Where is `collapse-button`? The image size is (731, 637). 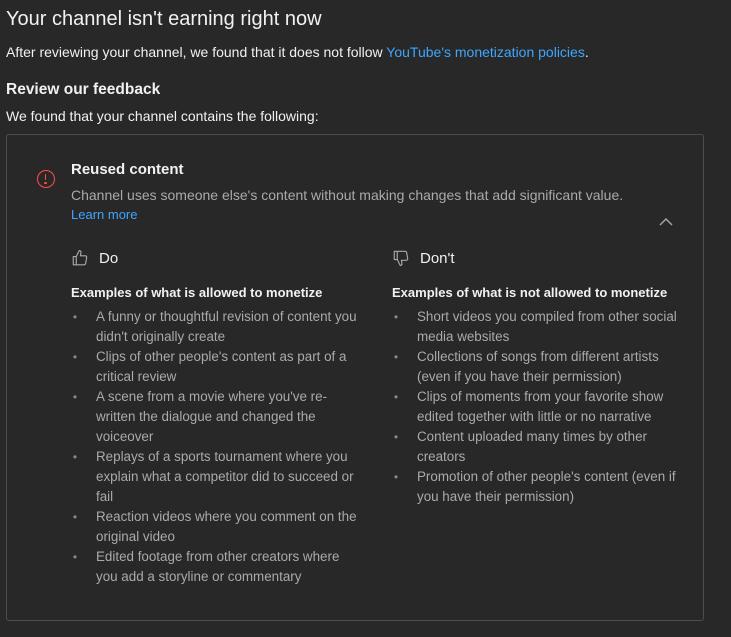
collapse-button is located at coordinates (666, 222).